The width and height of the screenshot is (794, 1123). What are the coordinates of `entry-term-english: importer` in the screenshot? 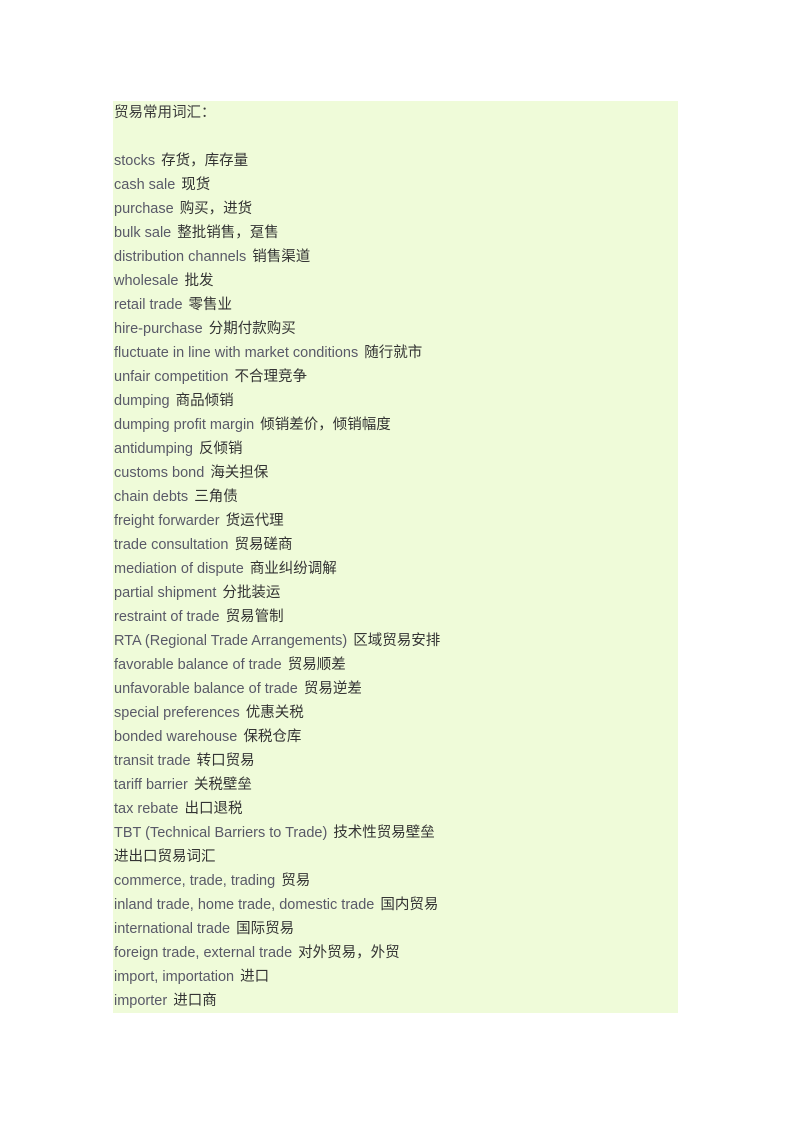 It's located at (141, 1001).